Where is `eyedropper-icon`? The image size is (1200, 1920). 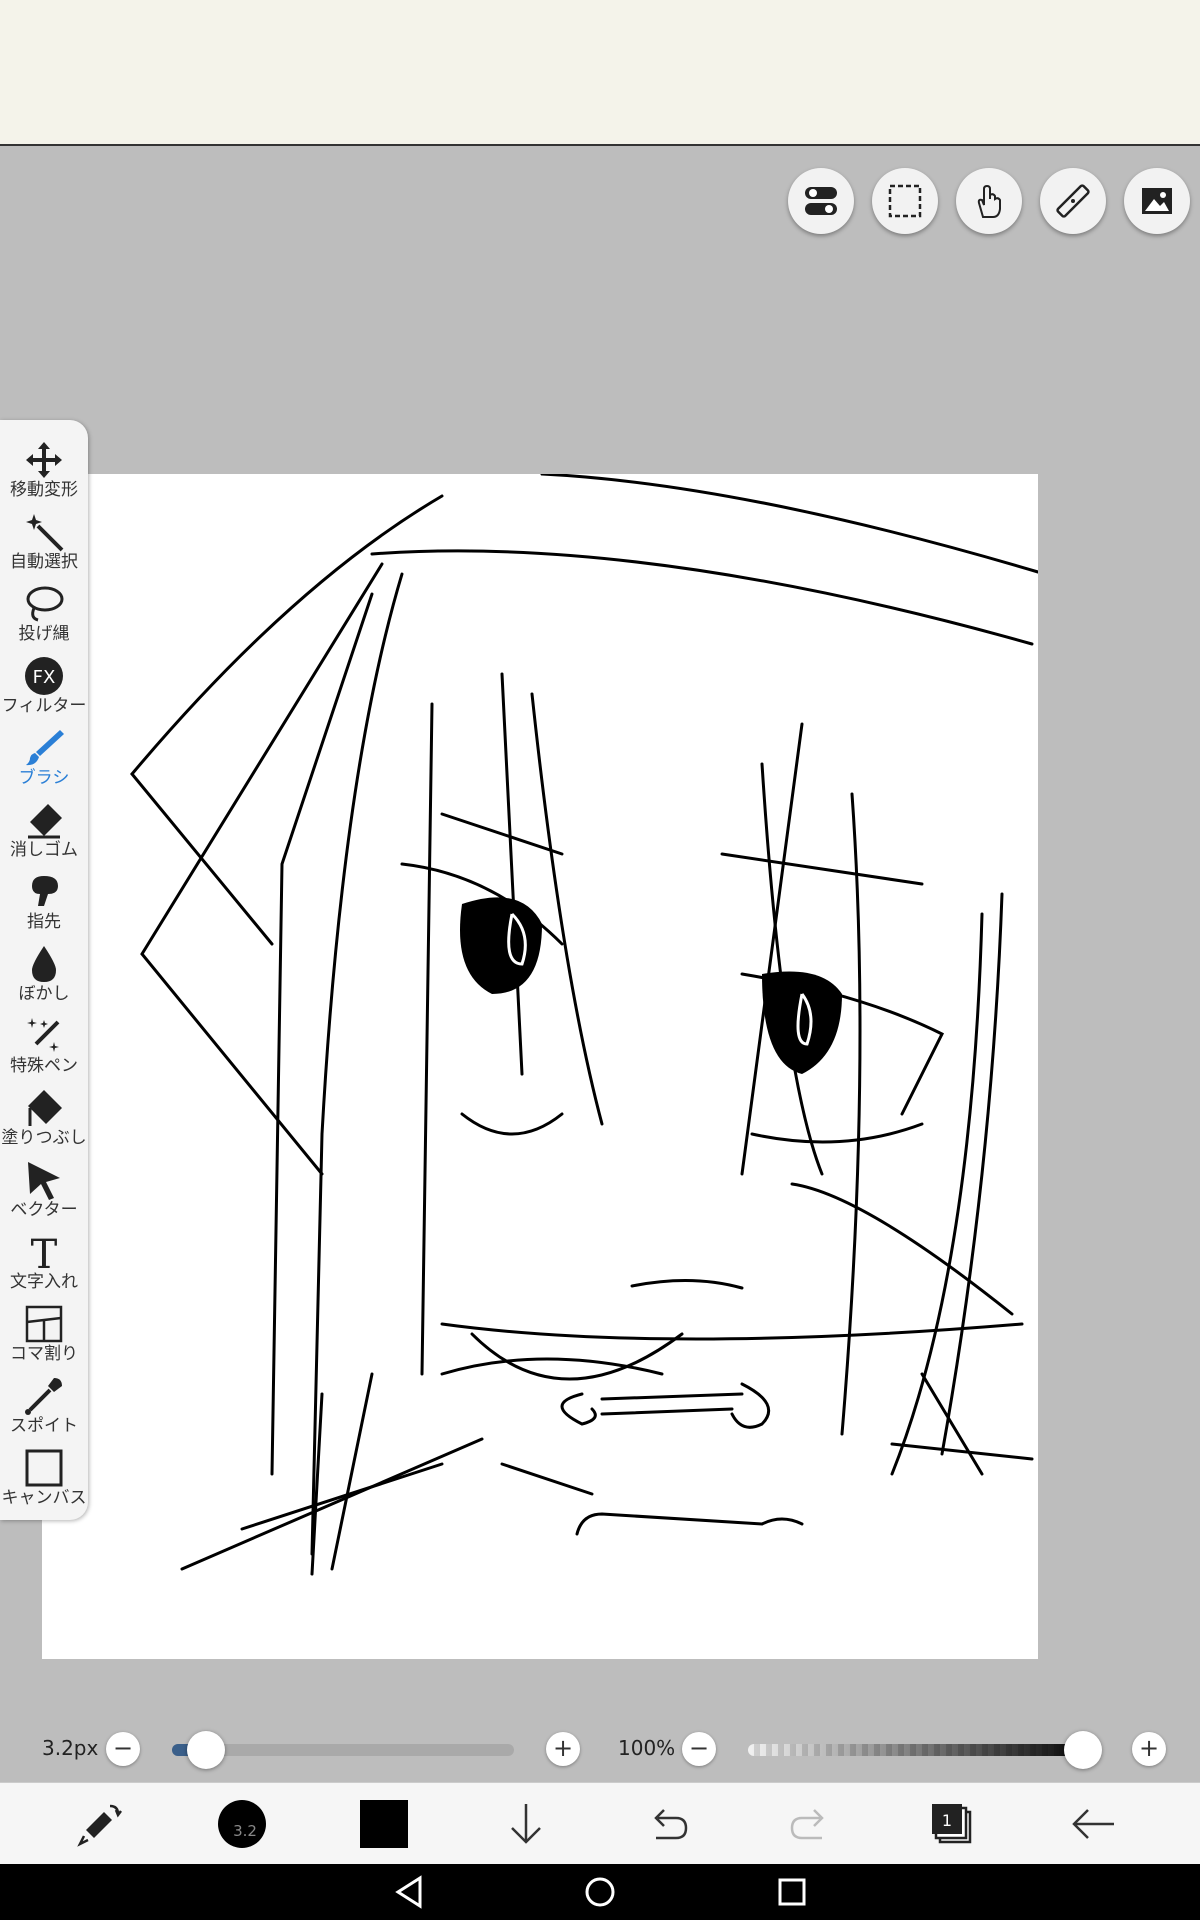 eyedropper-icon is located at coordinates (43, 1396).